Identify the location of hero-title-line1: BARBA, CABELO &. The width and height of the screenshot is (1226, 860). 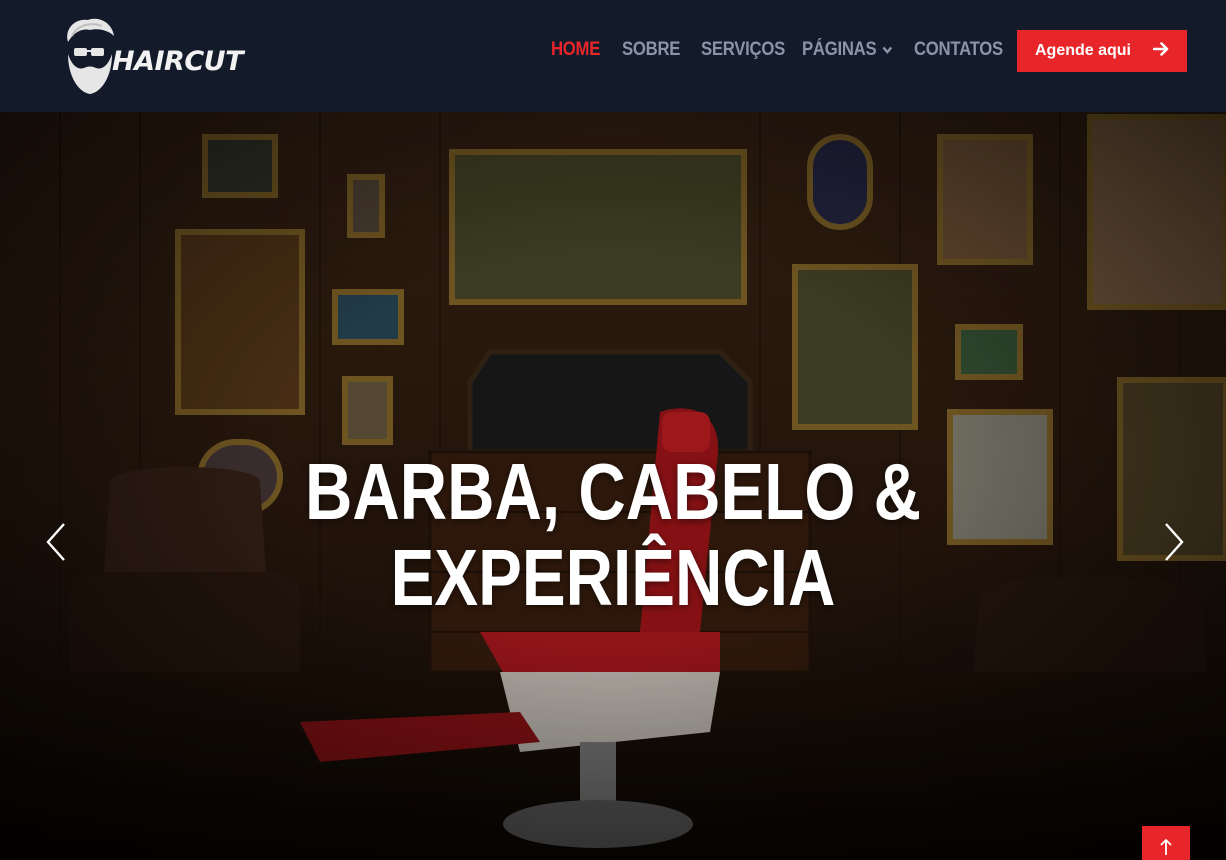
(613, 491).